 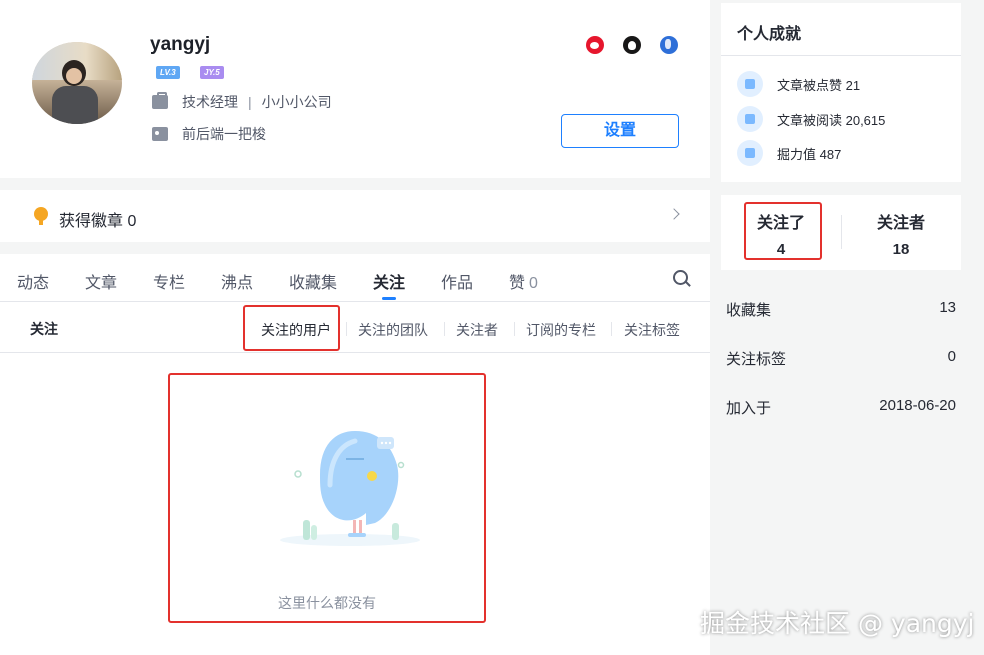 What do you see at coordinates (841, 407) in the screenshot?
I see `stat-joined: 加入于 2018-06-20` at bounding box center [841, 407].